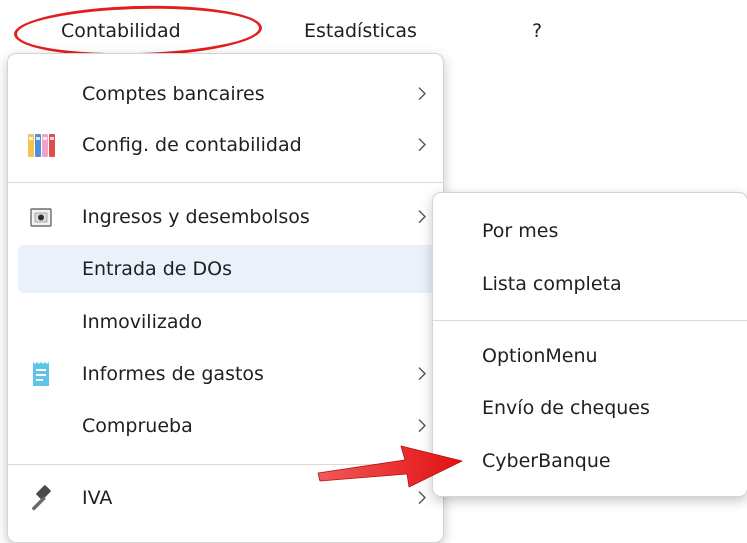  Describe the element at coordinates (192, 145) in the screenshot. I see `menu-item-label: Config. de contabilidad` at that location.